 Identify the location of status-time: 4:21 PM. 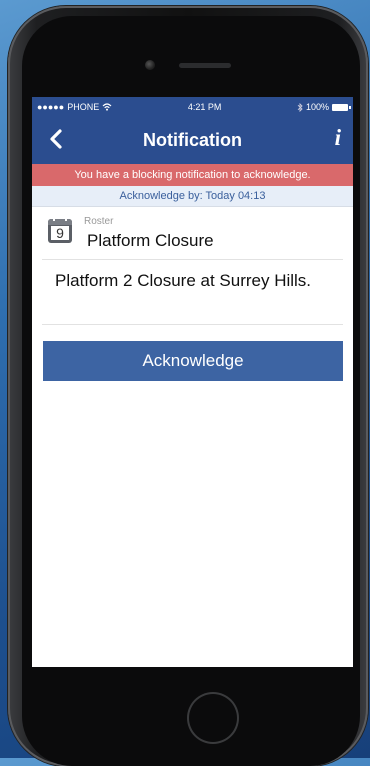
(204, 107).